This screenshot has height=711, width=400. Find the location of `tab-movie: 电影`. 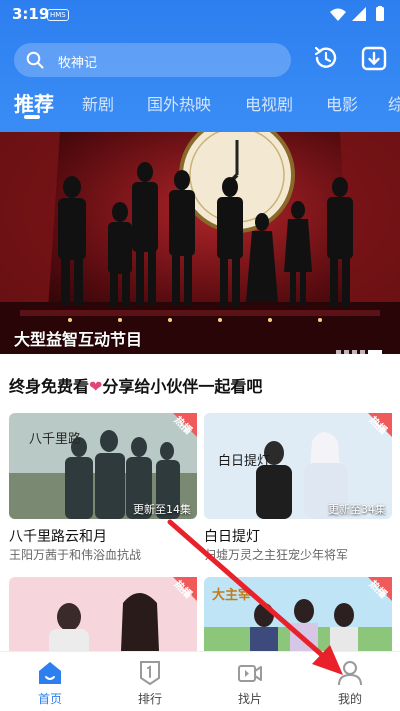

tab-movie: 电影 is located at coordinates (342, 103).